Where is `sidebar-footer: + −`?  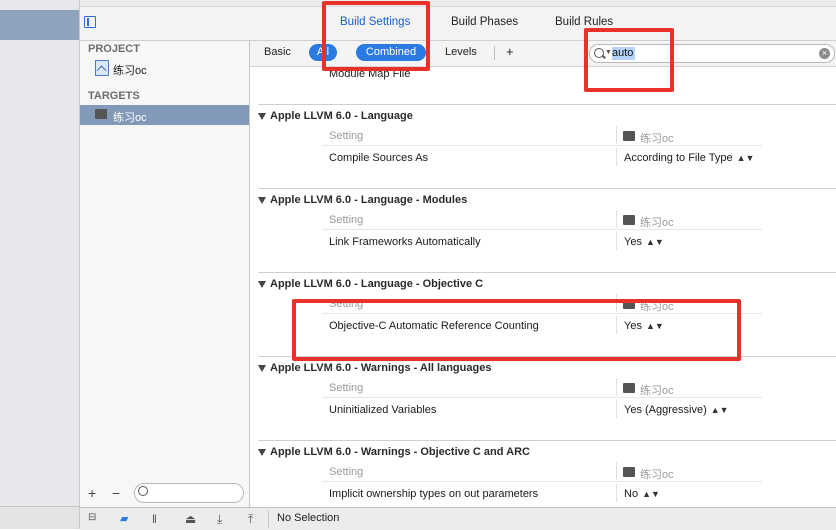 sidebar-footer: + − is located at coordinates (164, 494).